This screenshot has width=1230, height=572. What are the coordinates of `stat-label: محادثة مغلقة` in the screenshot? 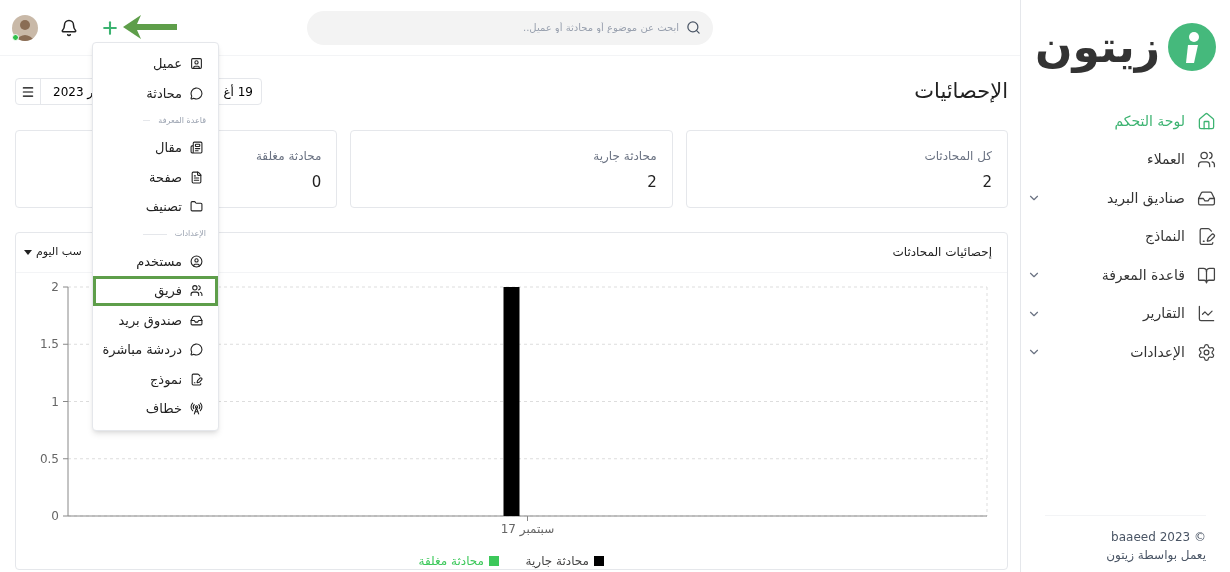 It's located at (288, 156).